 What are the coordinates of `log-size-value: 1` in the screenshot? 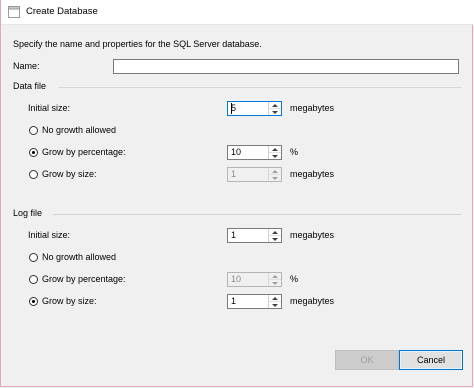 It's located at (234, 301).